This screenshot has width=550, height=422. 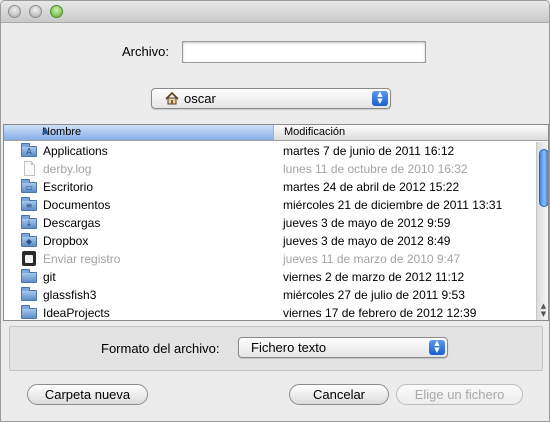 What do you see at coordinates (393, 205) in the screenshot?
I see `file-modified: miércoles 21 de diciembre de 2011 13:31` at bounding box center [393, 205].